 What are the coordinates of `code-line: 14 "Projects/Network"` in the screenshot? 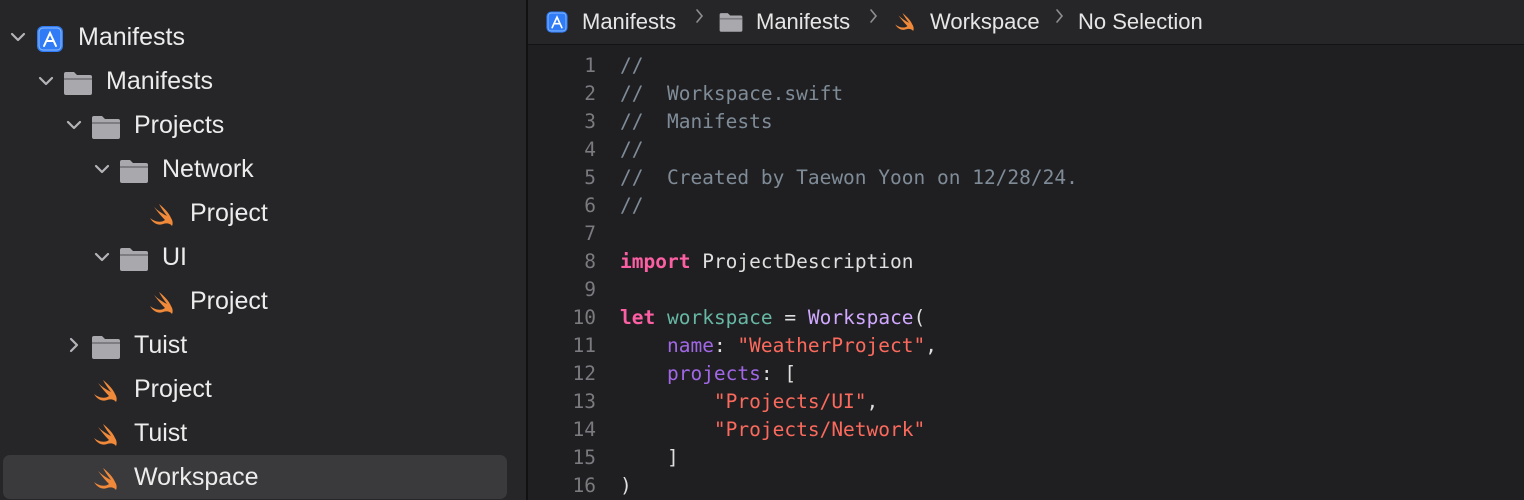 It's located at (1026, 430).